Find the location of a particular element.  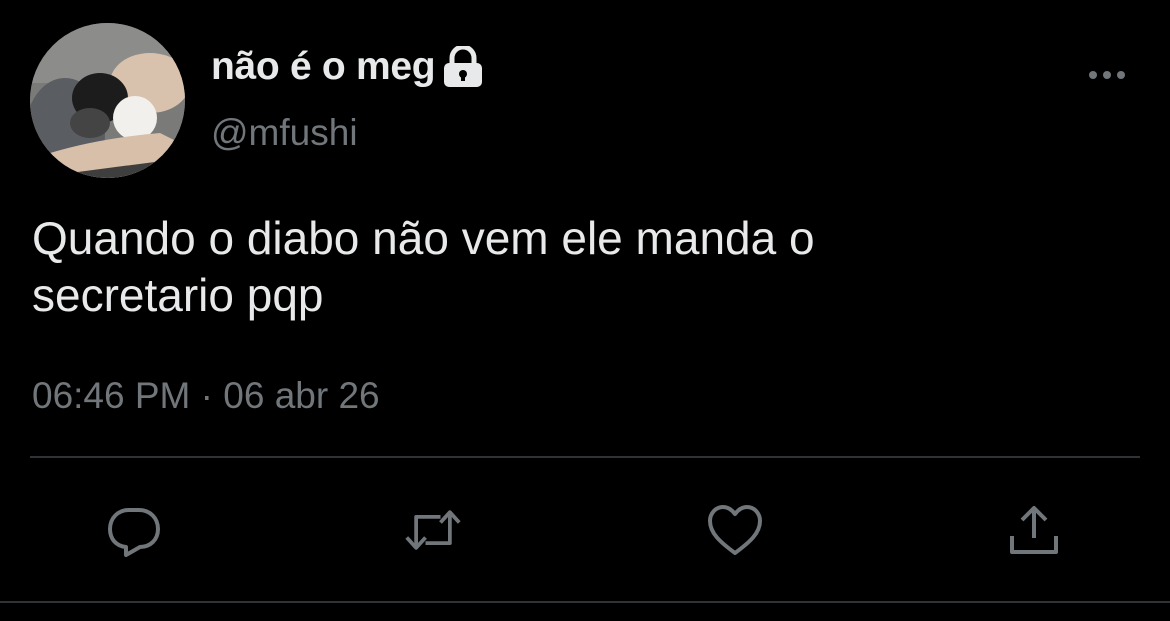

like-button is located at coordinates (735, 530).